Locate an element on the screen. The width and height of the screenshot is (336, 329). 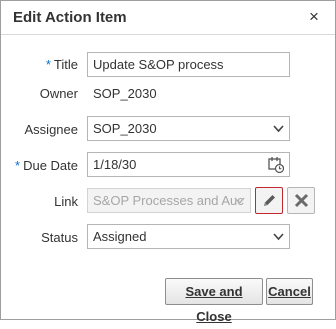
save-and-close-button: Save and Close is located at coordinates (214, 301).